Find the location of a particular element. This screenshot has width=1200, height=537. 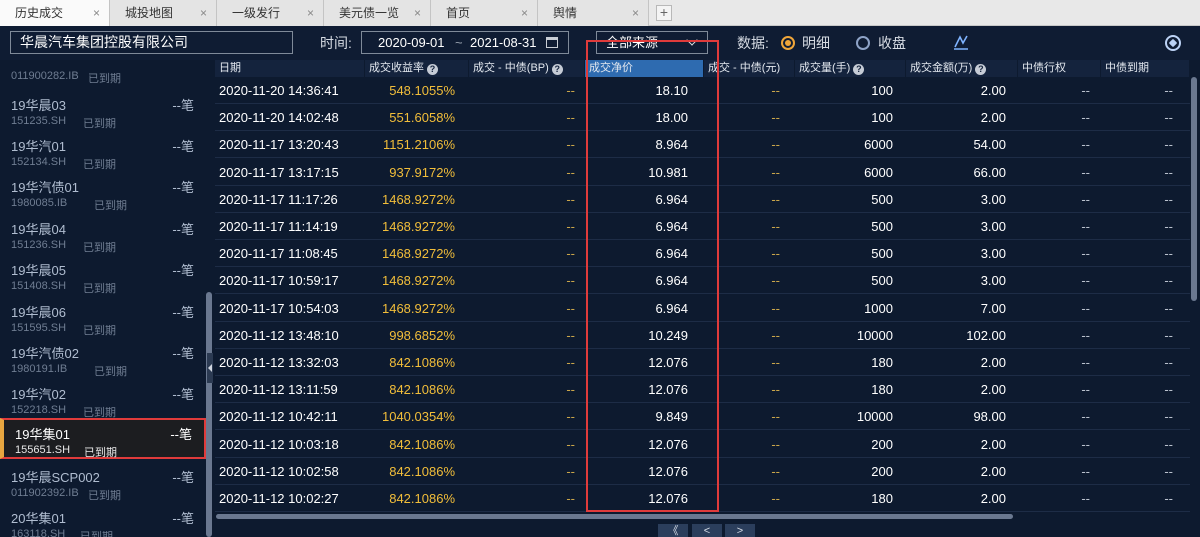

tab-home: 首页 × is located at coordinates (484, 13).